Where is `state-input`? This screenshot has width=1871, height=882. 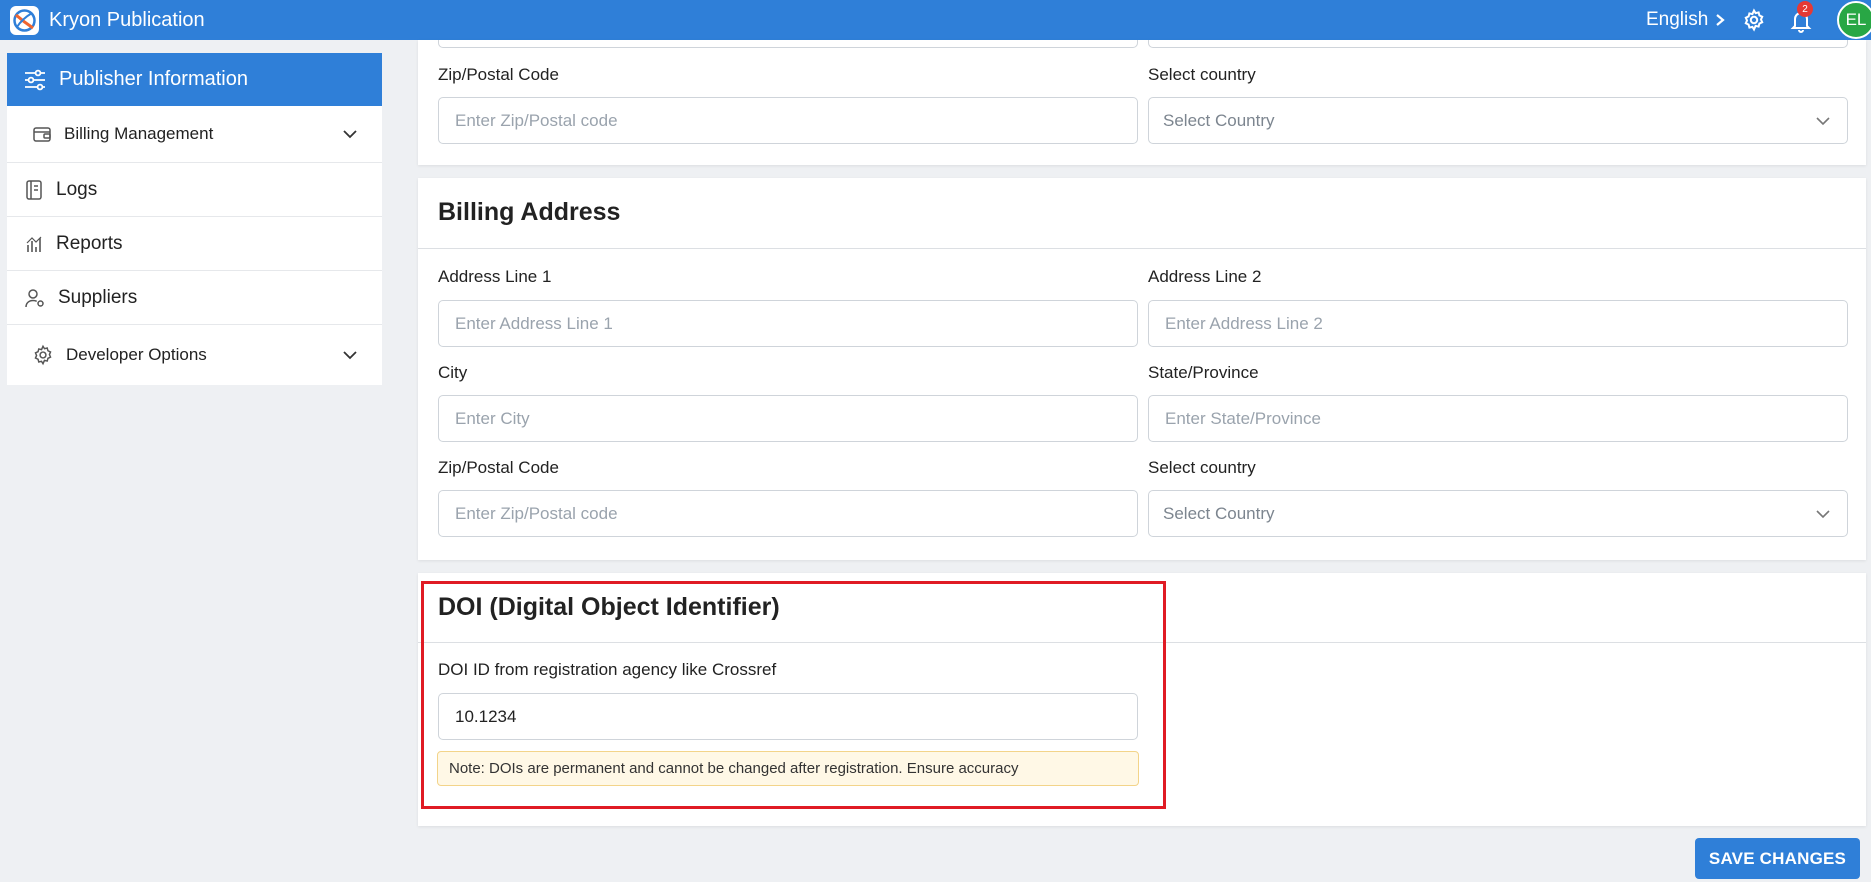 state-input is located at coordinates (1498, 418).